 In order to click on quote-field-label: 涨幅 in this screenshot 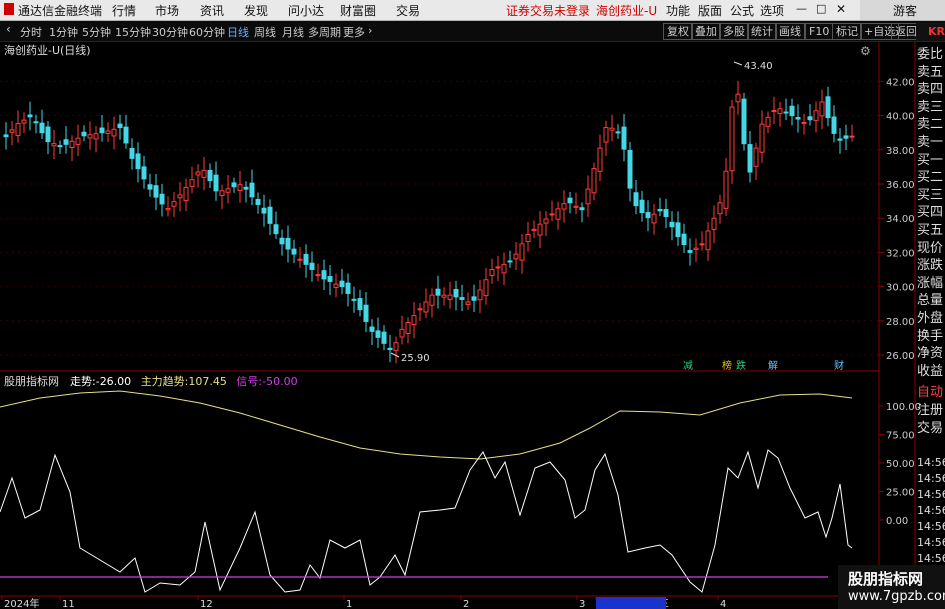, I will do `click(930, 283)`.